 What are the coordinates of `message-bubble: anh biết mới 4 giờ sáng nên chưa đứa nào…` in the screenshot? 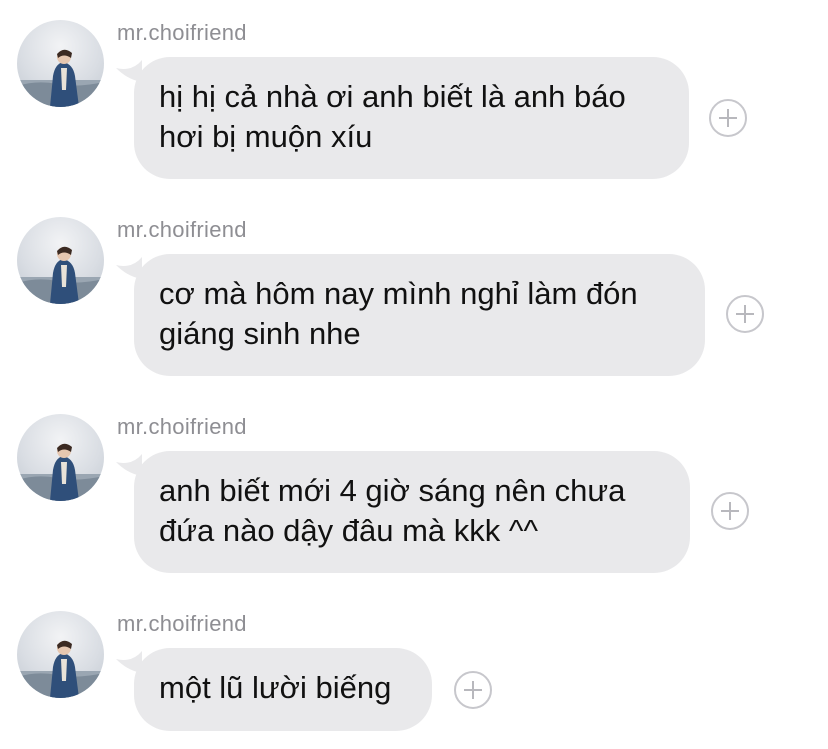 It's located at (412, 512).